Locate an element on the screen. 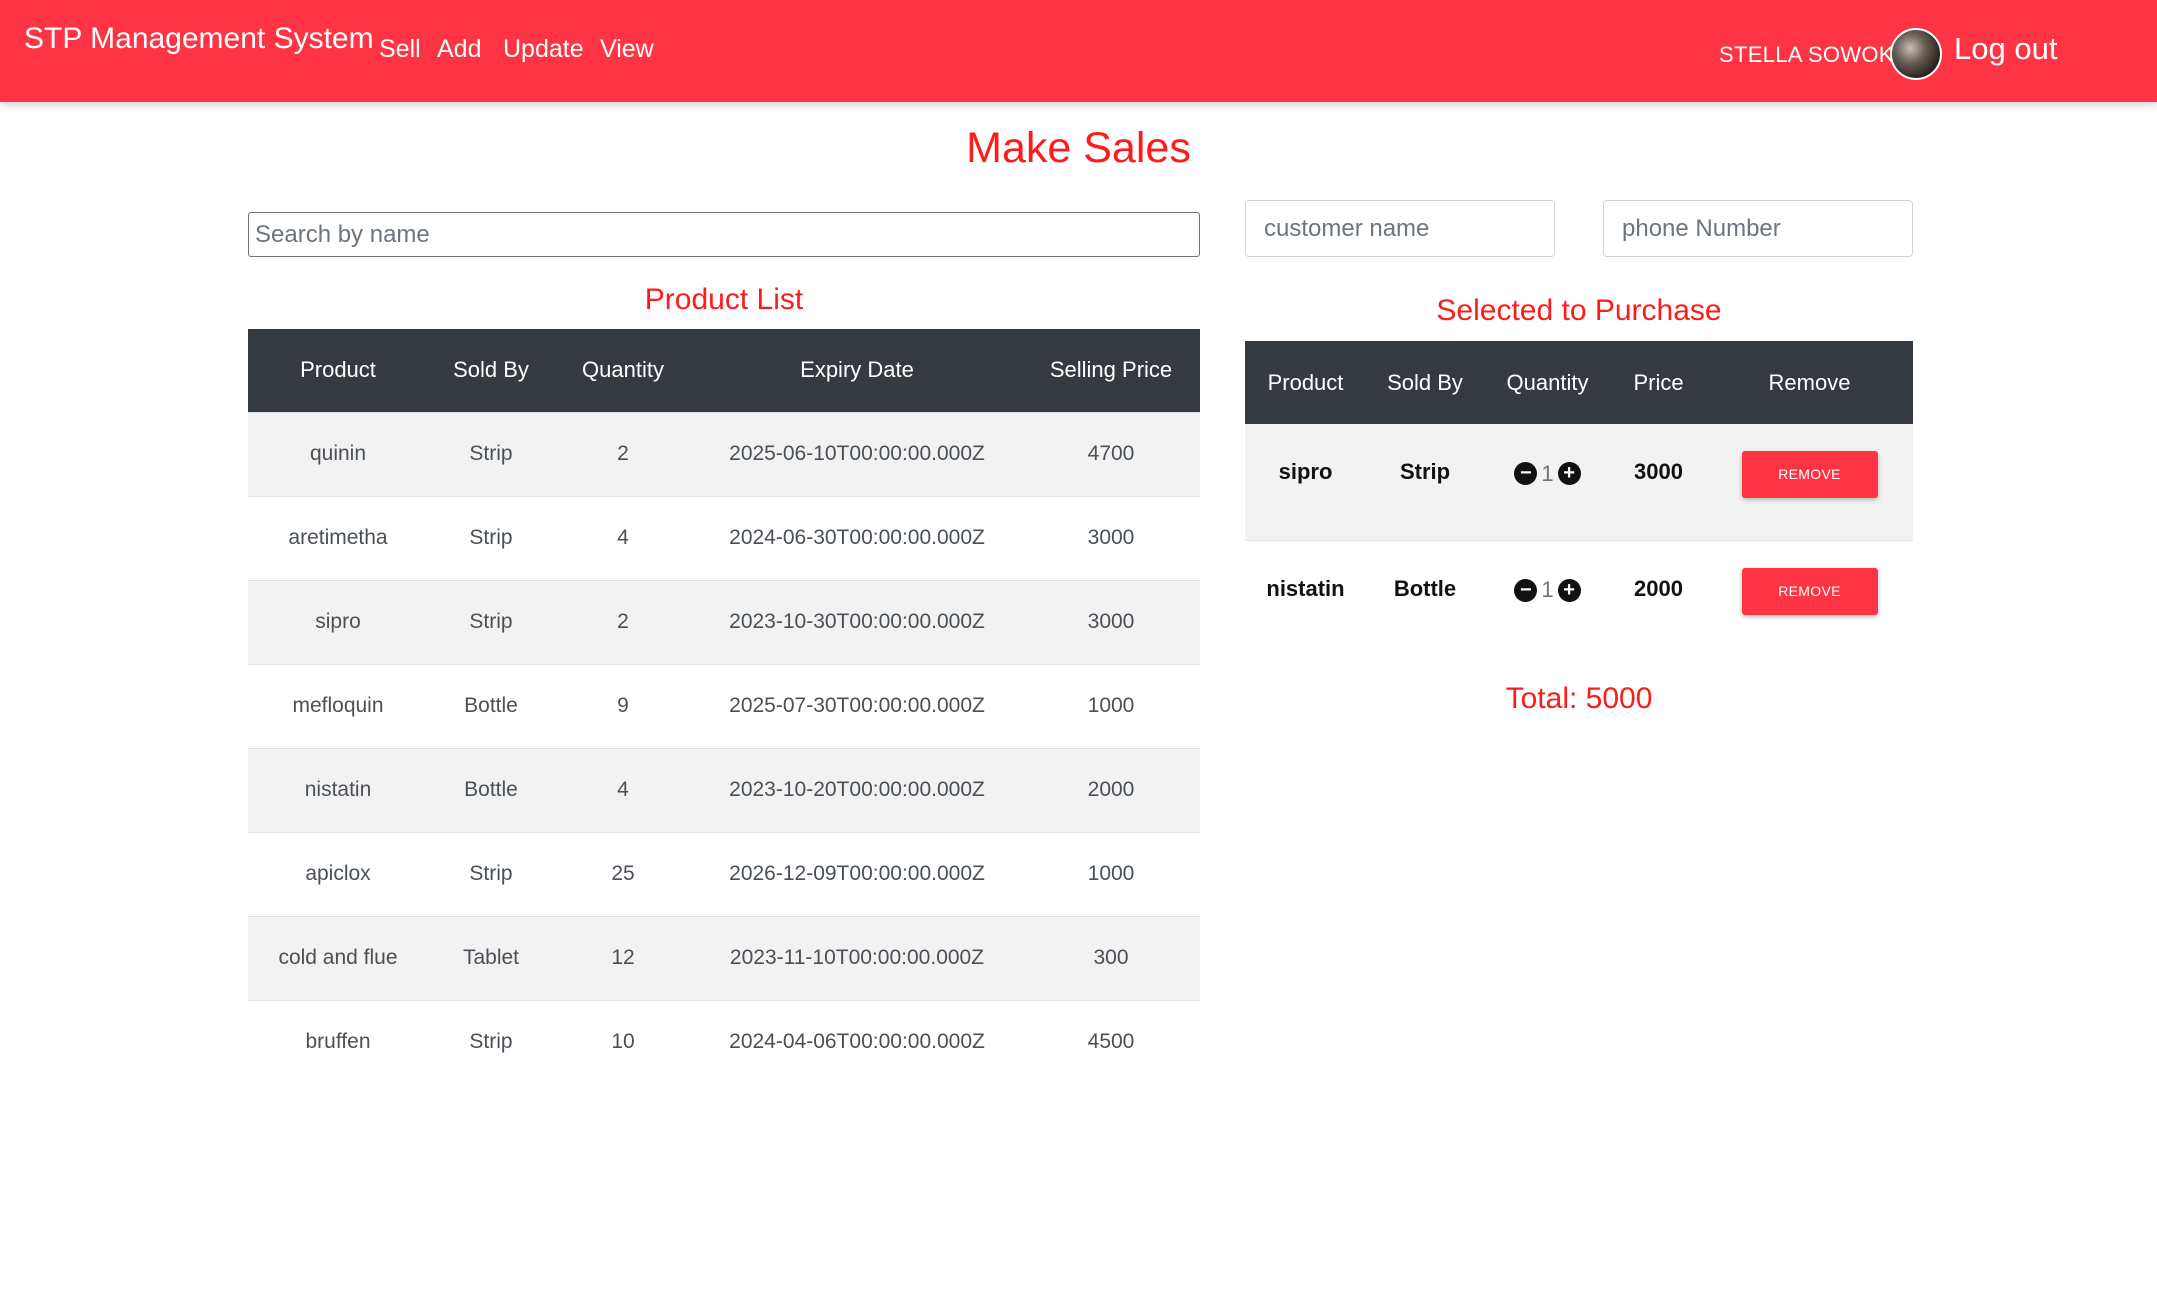 The height and width of the screenshot is (1290, 2157). column-header-selling-price: Selling Price is located at coordinates (1111, 370).